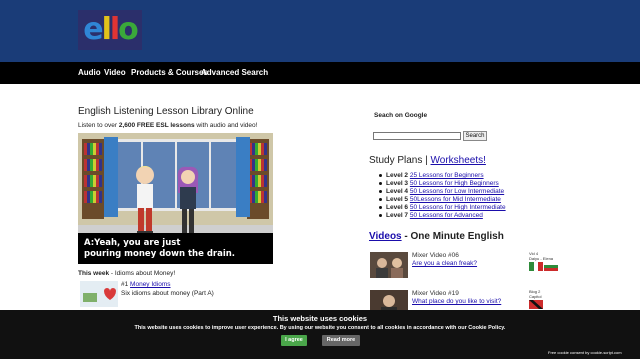 The image size is (640, 359). I want to click on logo-letter-l2: l, so click(114, 29).